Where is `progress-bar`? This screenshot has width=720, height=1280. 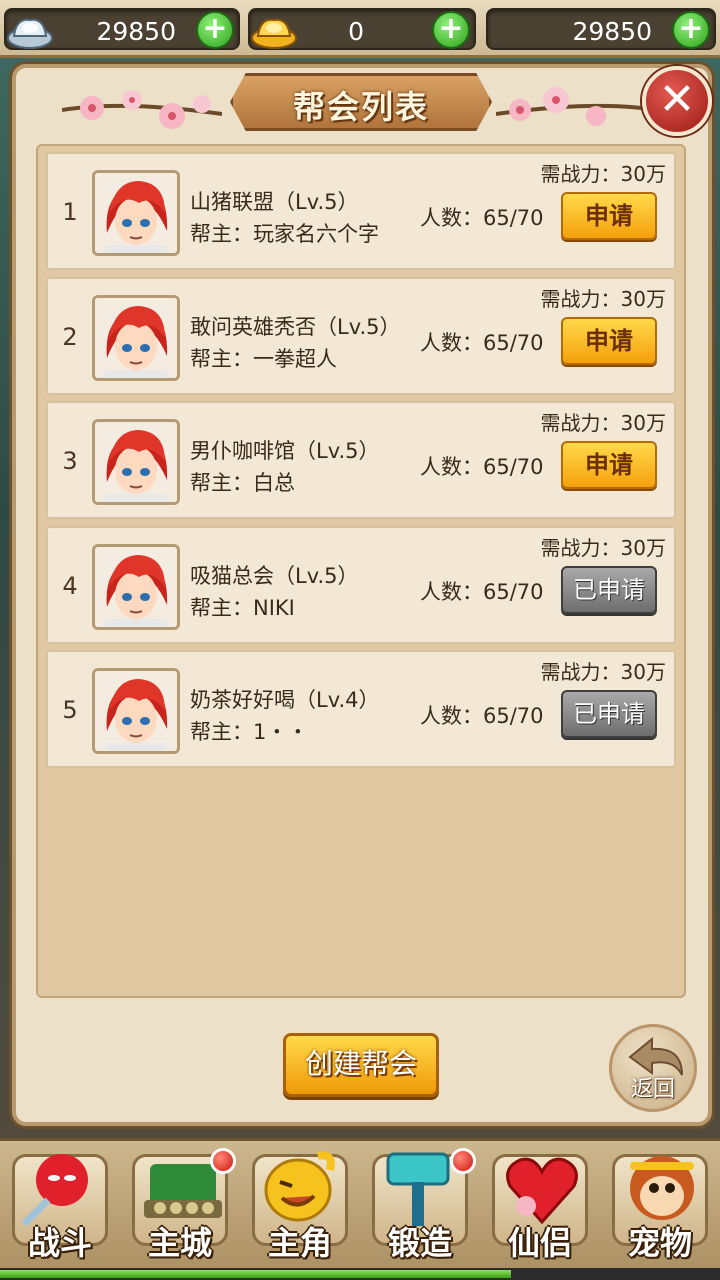
progress-bar is located at coordinates (360, 1274).